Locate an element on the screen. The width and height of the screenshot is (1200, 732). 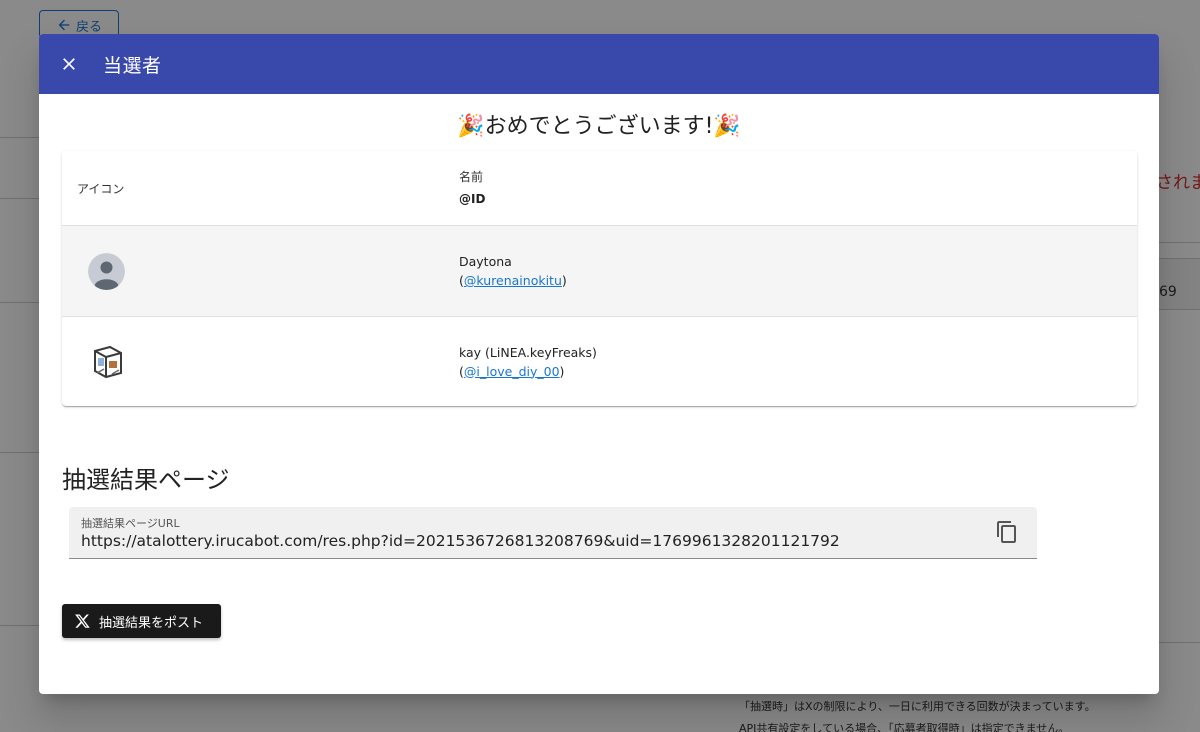
x-logo-icon is located at coordinates (82, 621).